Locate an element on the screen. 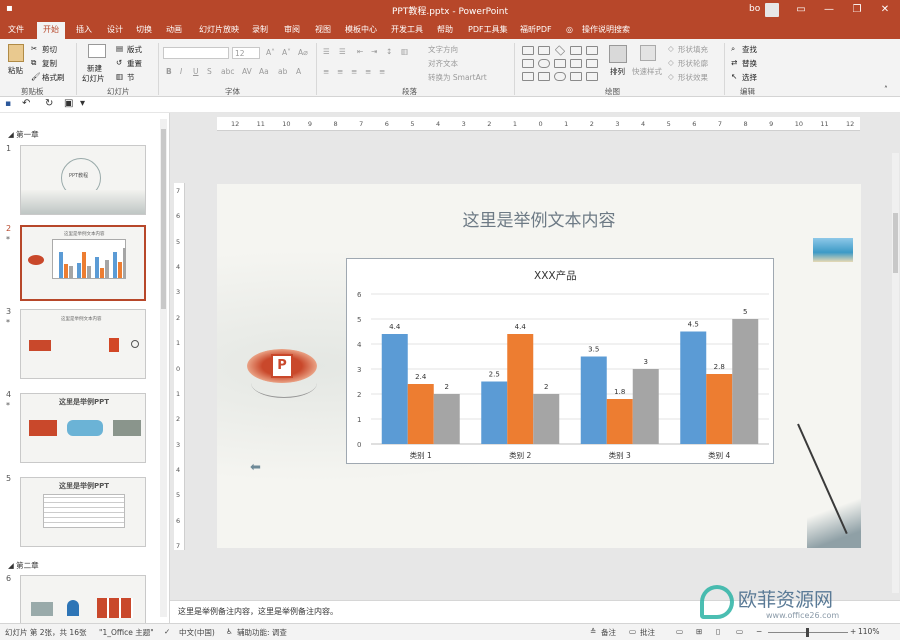 This screenshot has width=900, height=640. section-header-first: ◢ 第一章 is located at coordinates (23, 134).